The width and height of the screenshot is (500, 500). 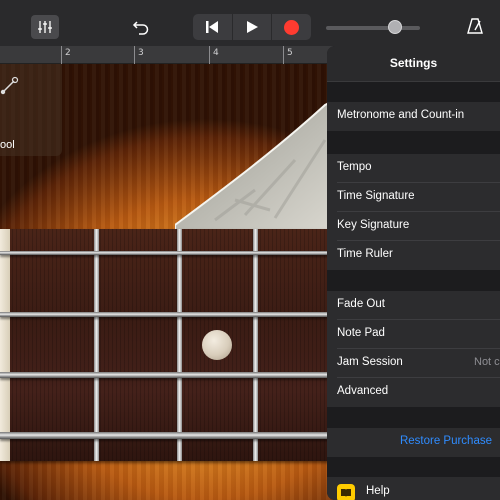 I want to click on settings-item-label: Metronome and Count-in, so click(x=401, y=115).